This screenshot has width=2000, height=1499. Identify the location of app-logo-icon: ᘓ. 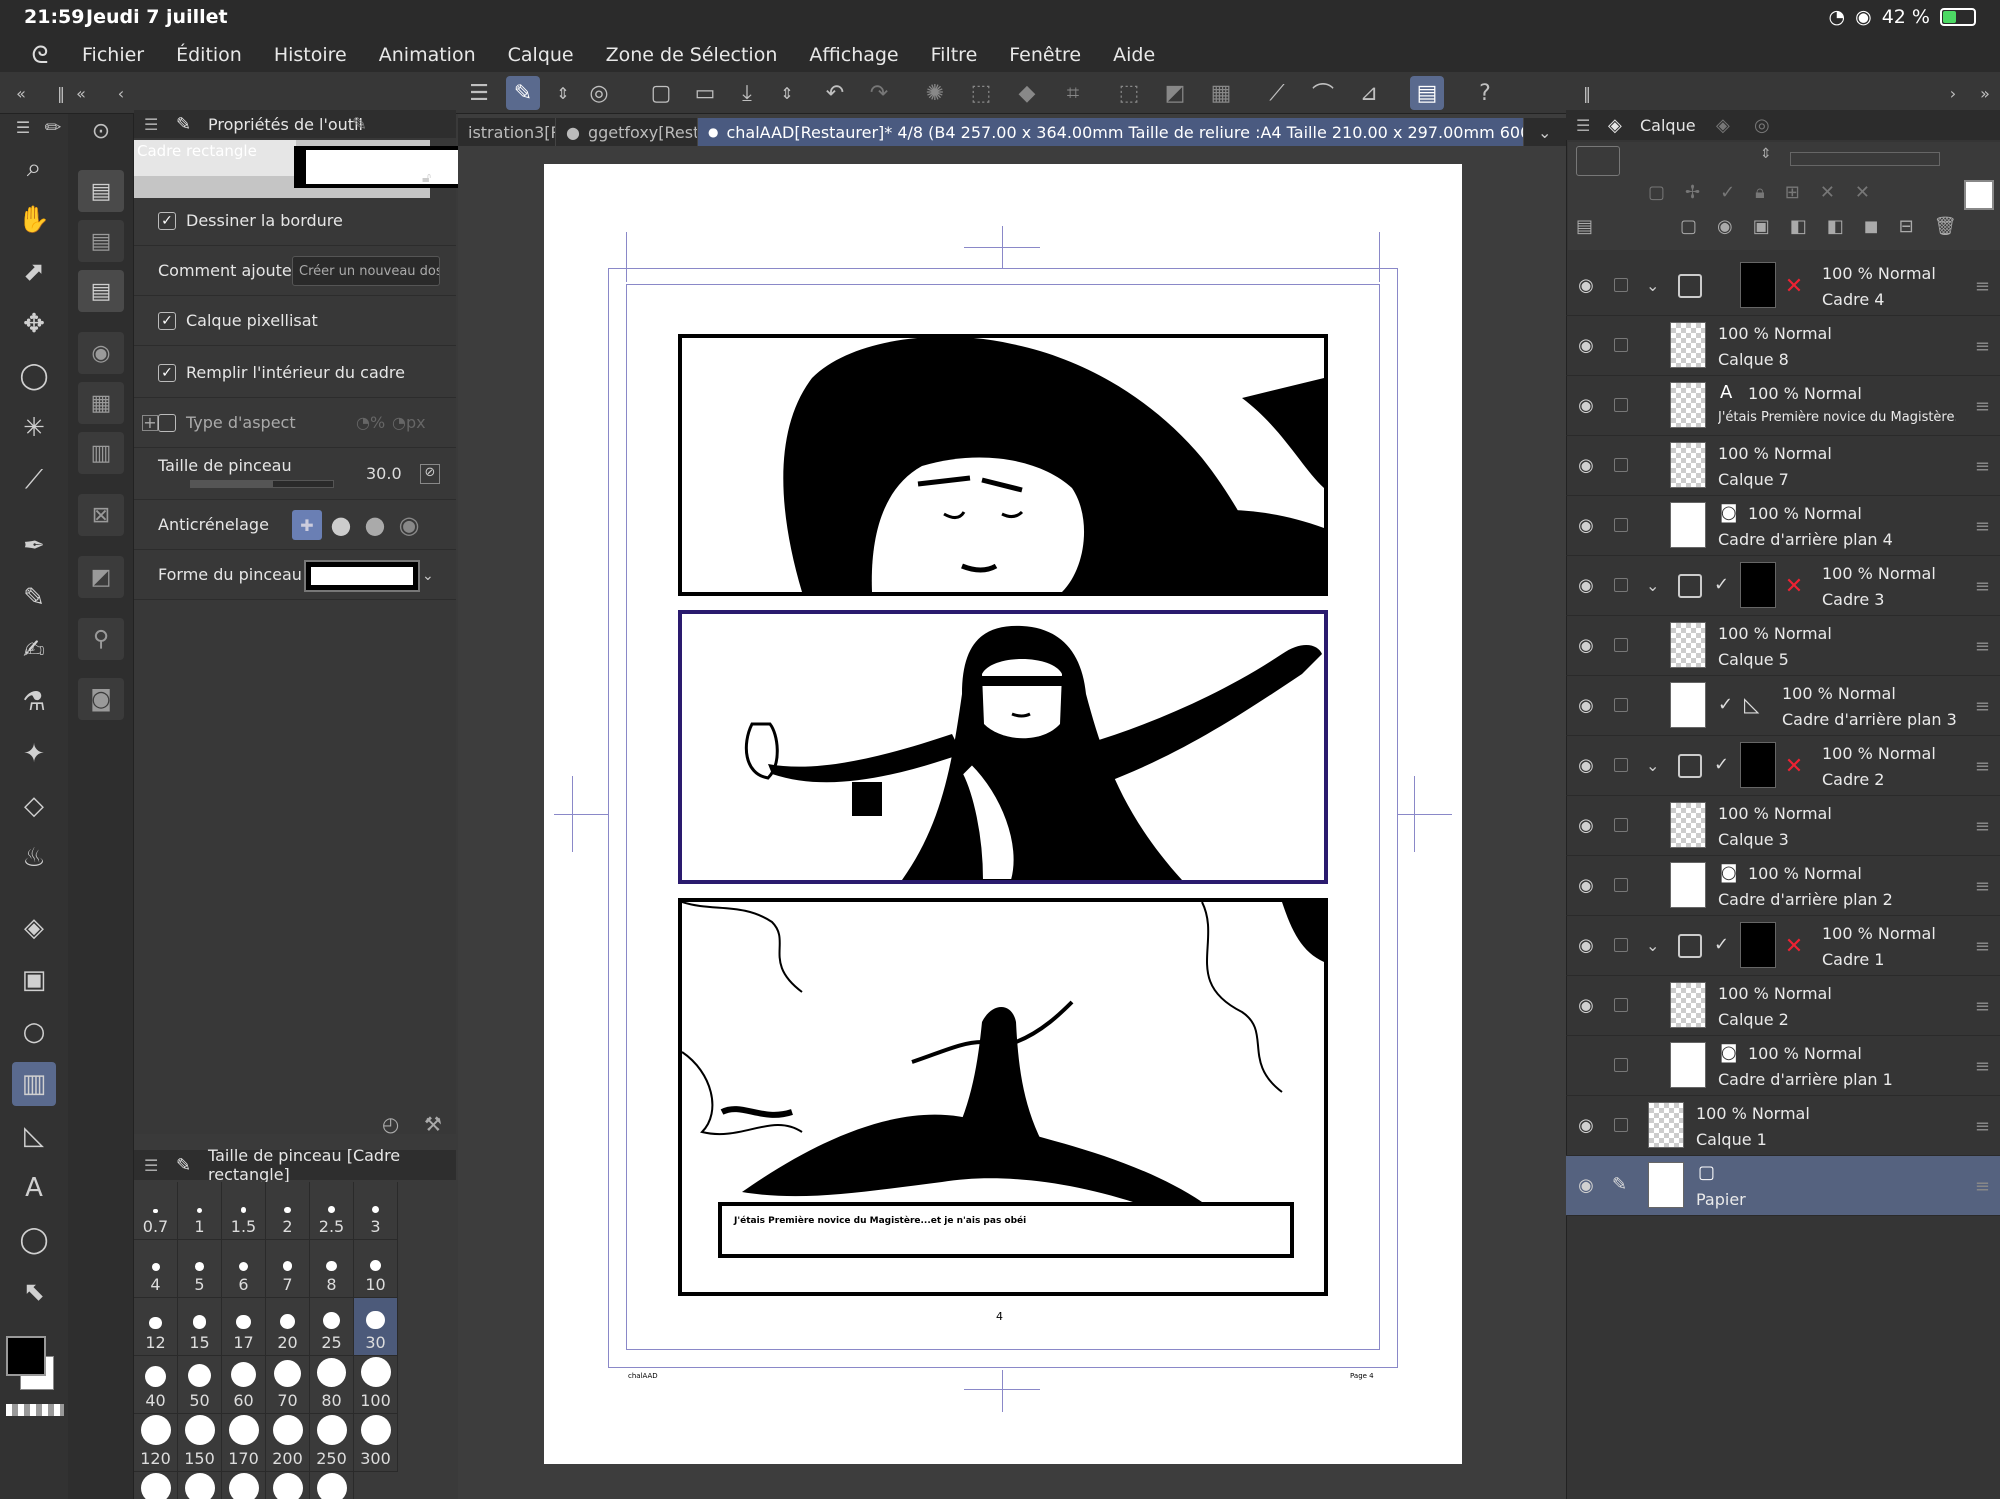
(40, 55).